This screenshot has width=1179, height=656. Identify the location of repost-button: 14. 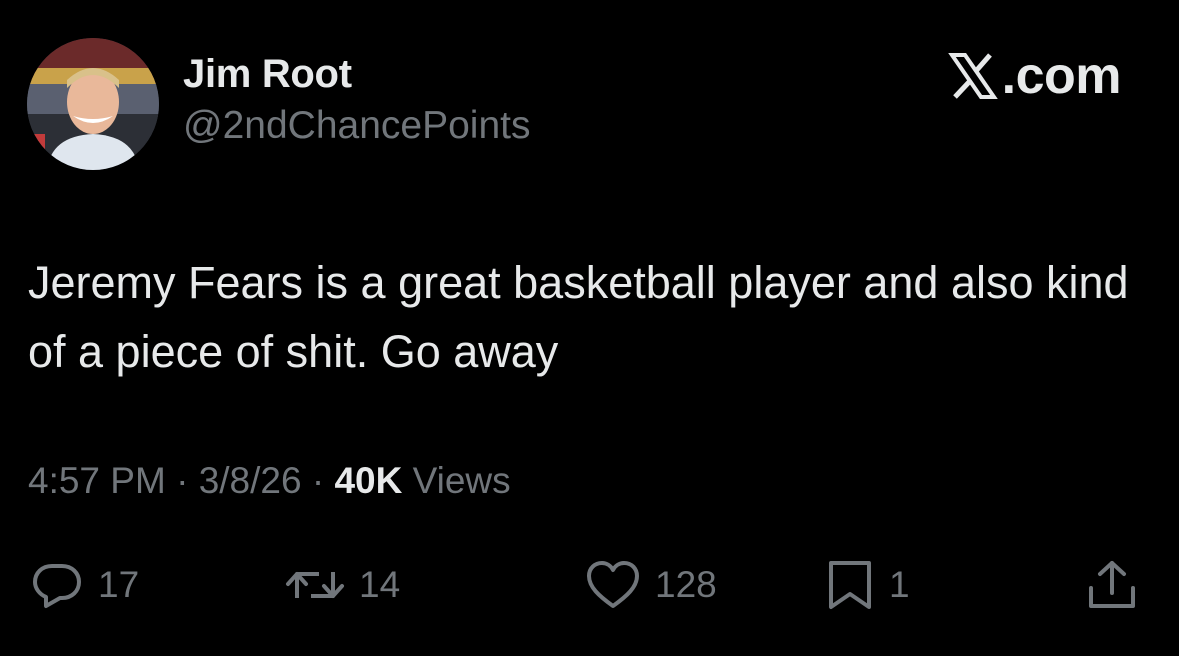
(342, 585).